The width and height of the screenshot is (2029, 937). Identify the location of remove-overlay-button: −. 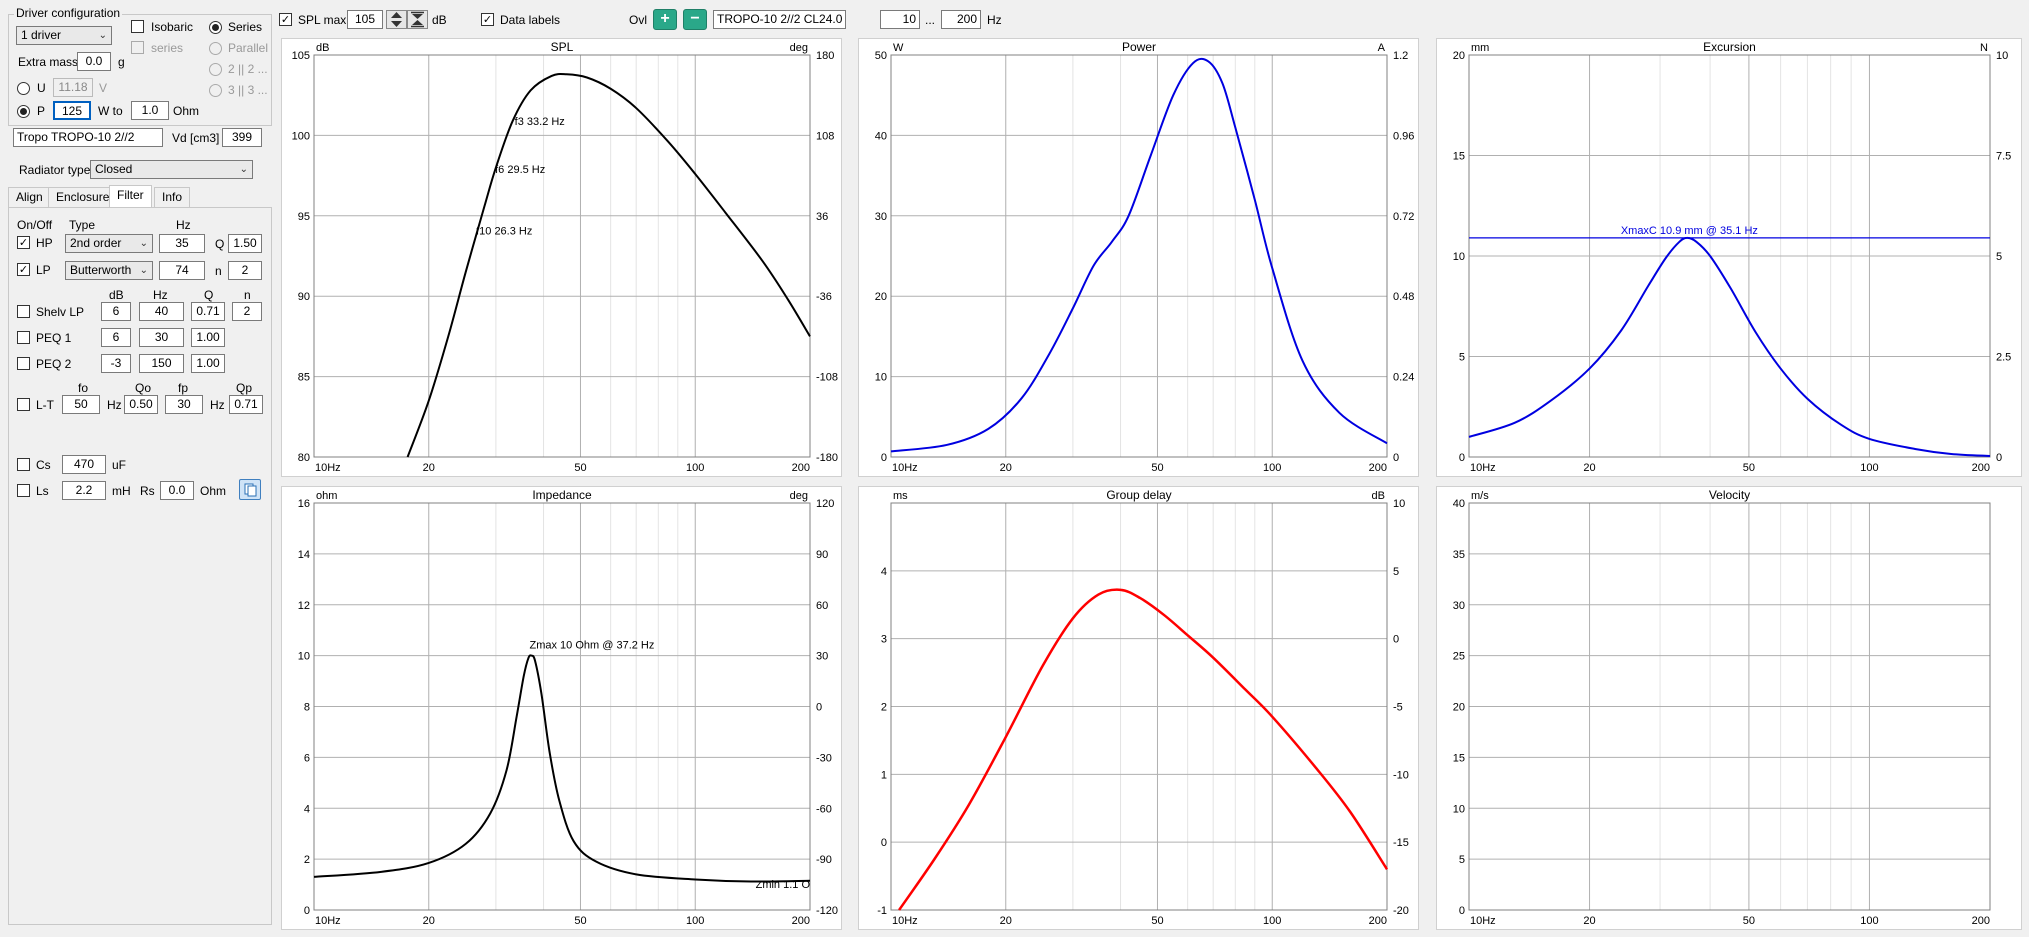
(695, 19).